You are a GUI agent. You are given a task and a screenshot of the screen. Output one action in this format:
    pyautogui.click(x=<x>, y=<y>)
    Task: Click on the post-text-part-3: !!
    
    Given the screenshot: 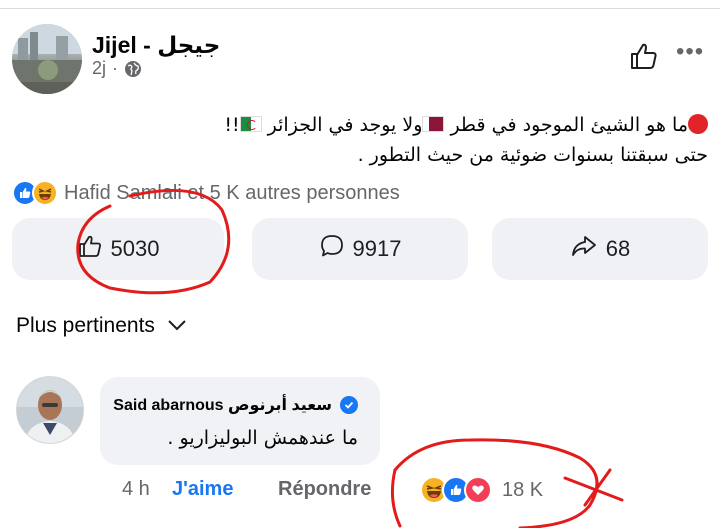 What is the action you would take?
    pyautogui.click(x=232, y=125)
    